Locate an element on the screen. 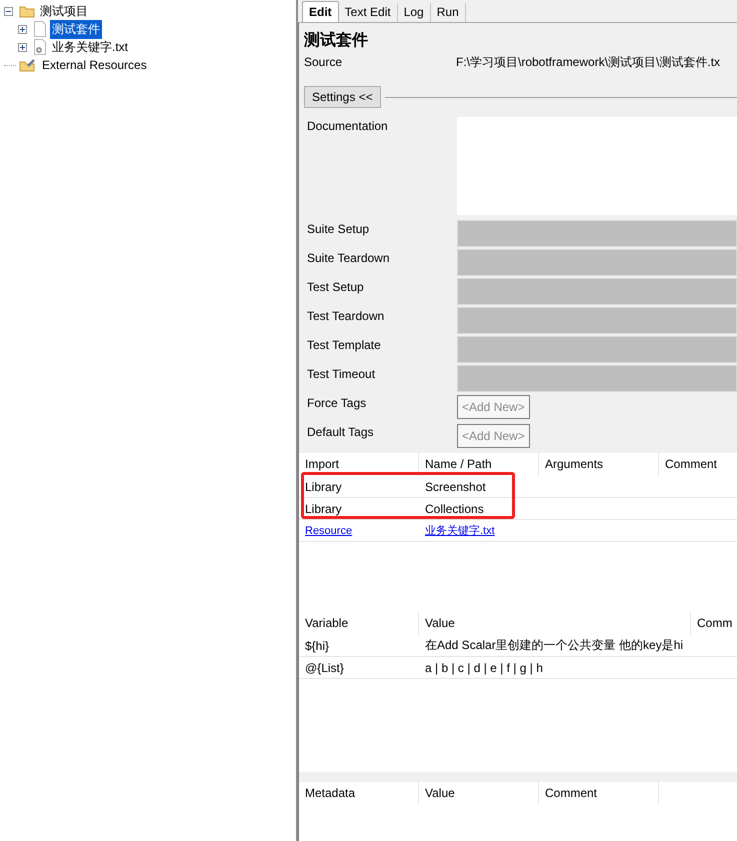  tree-item: 测试项目 is located at coordinates (64, 11).